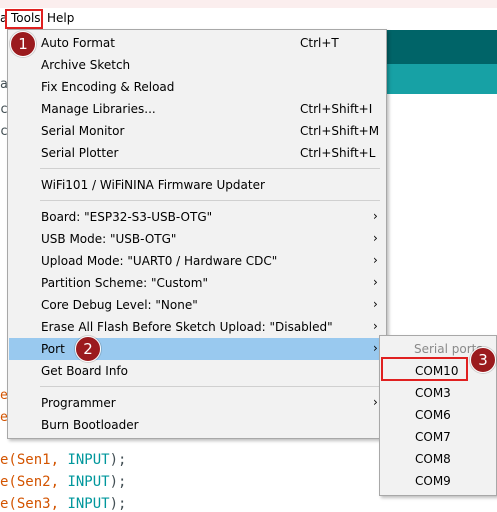 Image resolution: width=497 pixels, height=512 pixels. Describe the element at coordinates (83, 131) in the screenshot. I see `menu-item-label: Serial Monitor` at that location.